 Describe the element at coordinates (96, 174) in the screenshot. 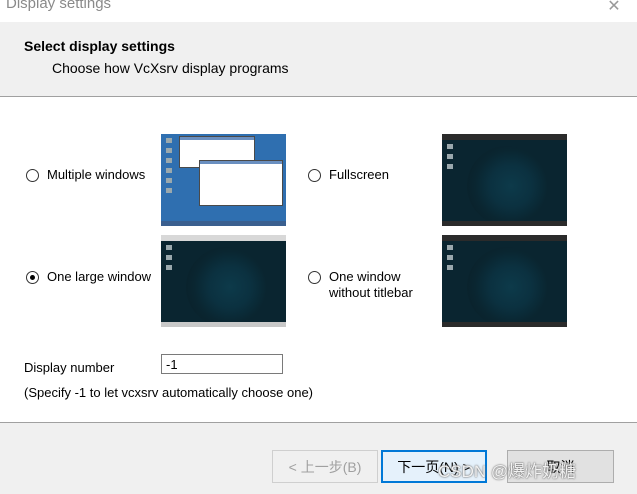

I see `radio-label-multiple-windows: Multiple windows` at that location.